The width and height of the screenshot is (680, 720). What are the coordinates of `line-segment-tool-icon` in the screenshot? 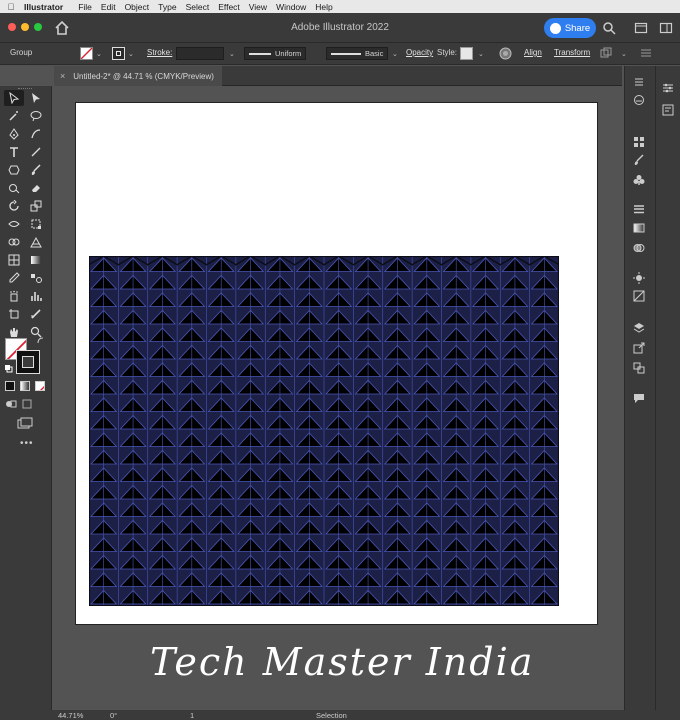 It's located at (36, 152).